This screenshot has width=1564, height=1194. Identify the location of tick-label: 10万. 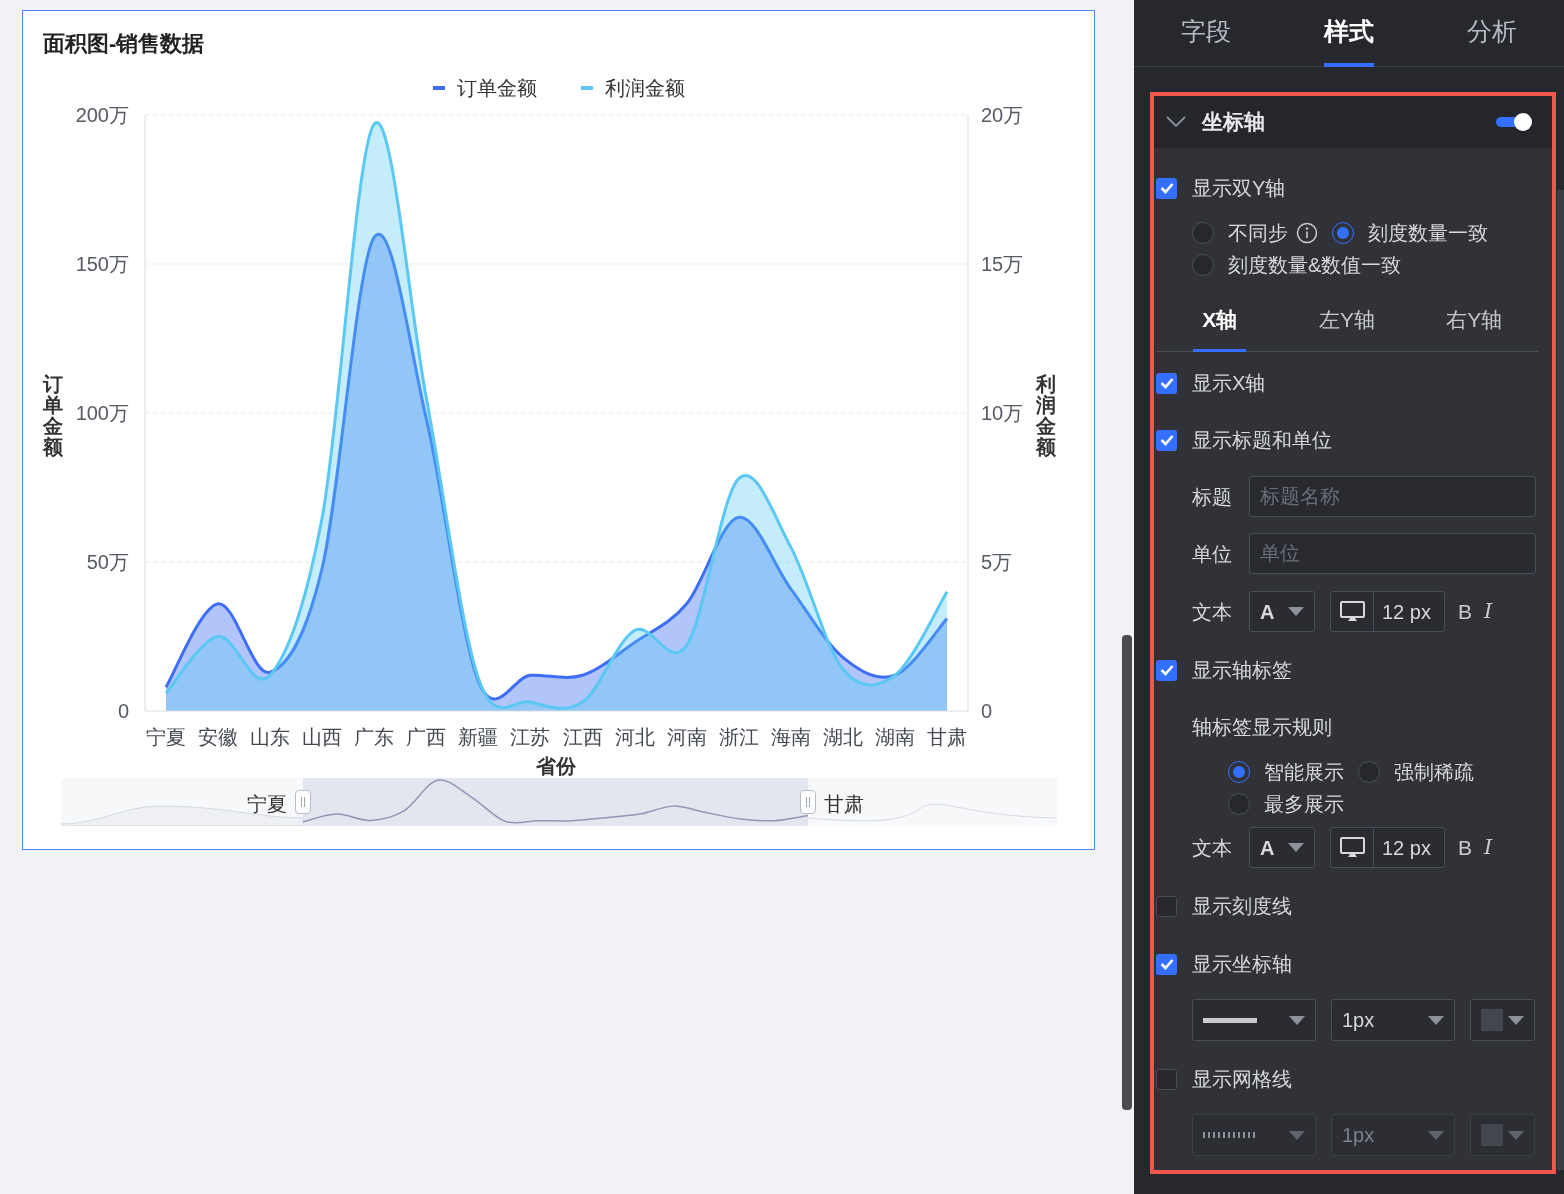
(1002, 413).